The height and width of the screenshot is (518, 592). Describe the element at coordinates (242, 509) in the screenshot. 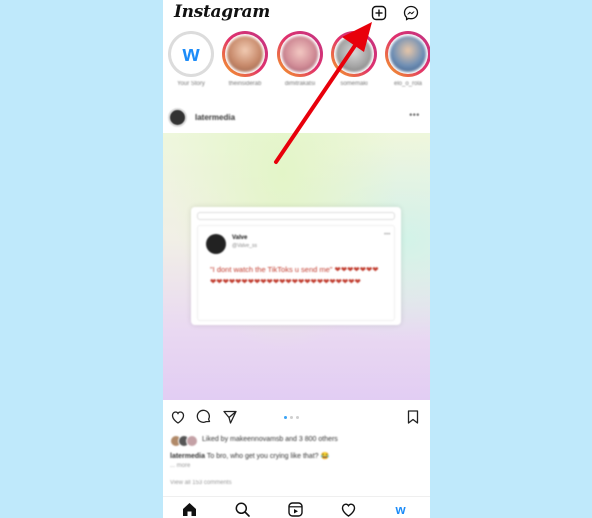

I see `search-icon` at that location.